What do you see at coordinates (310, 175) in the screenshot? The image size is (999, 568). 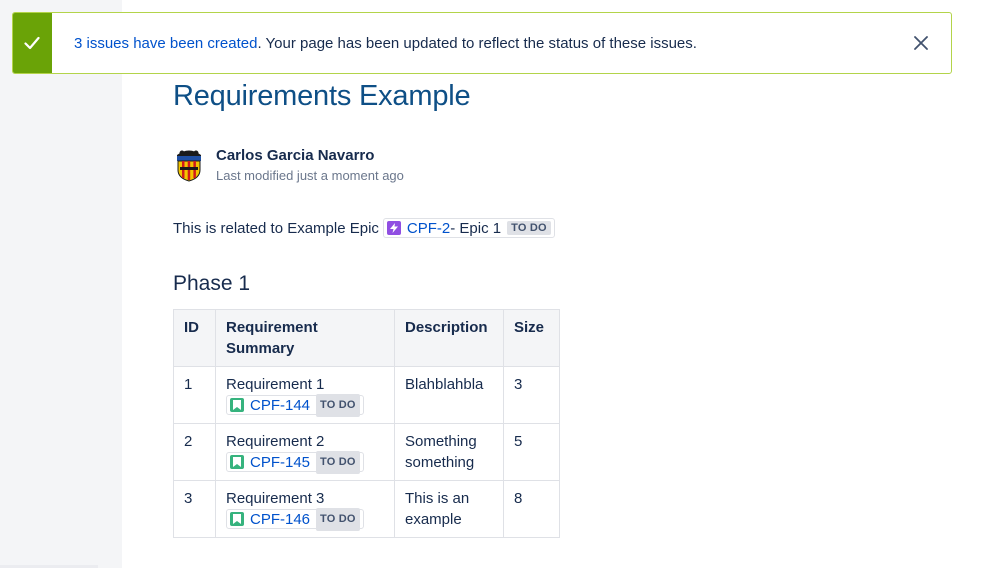 I see `last-modified: Last modified just a moment ago` at bounding box center [310, 175].